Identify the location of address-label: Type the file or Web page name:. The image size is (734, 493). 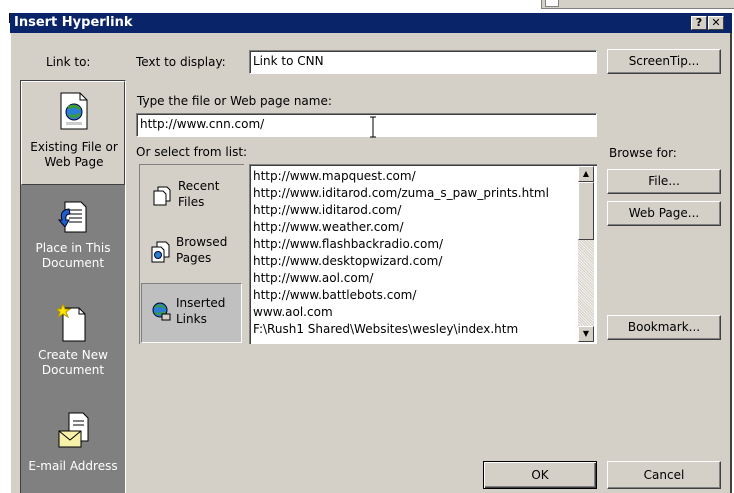
(234, 101).